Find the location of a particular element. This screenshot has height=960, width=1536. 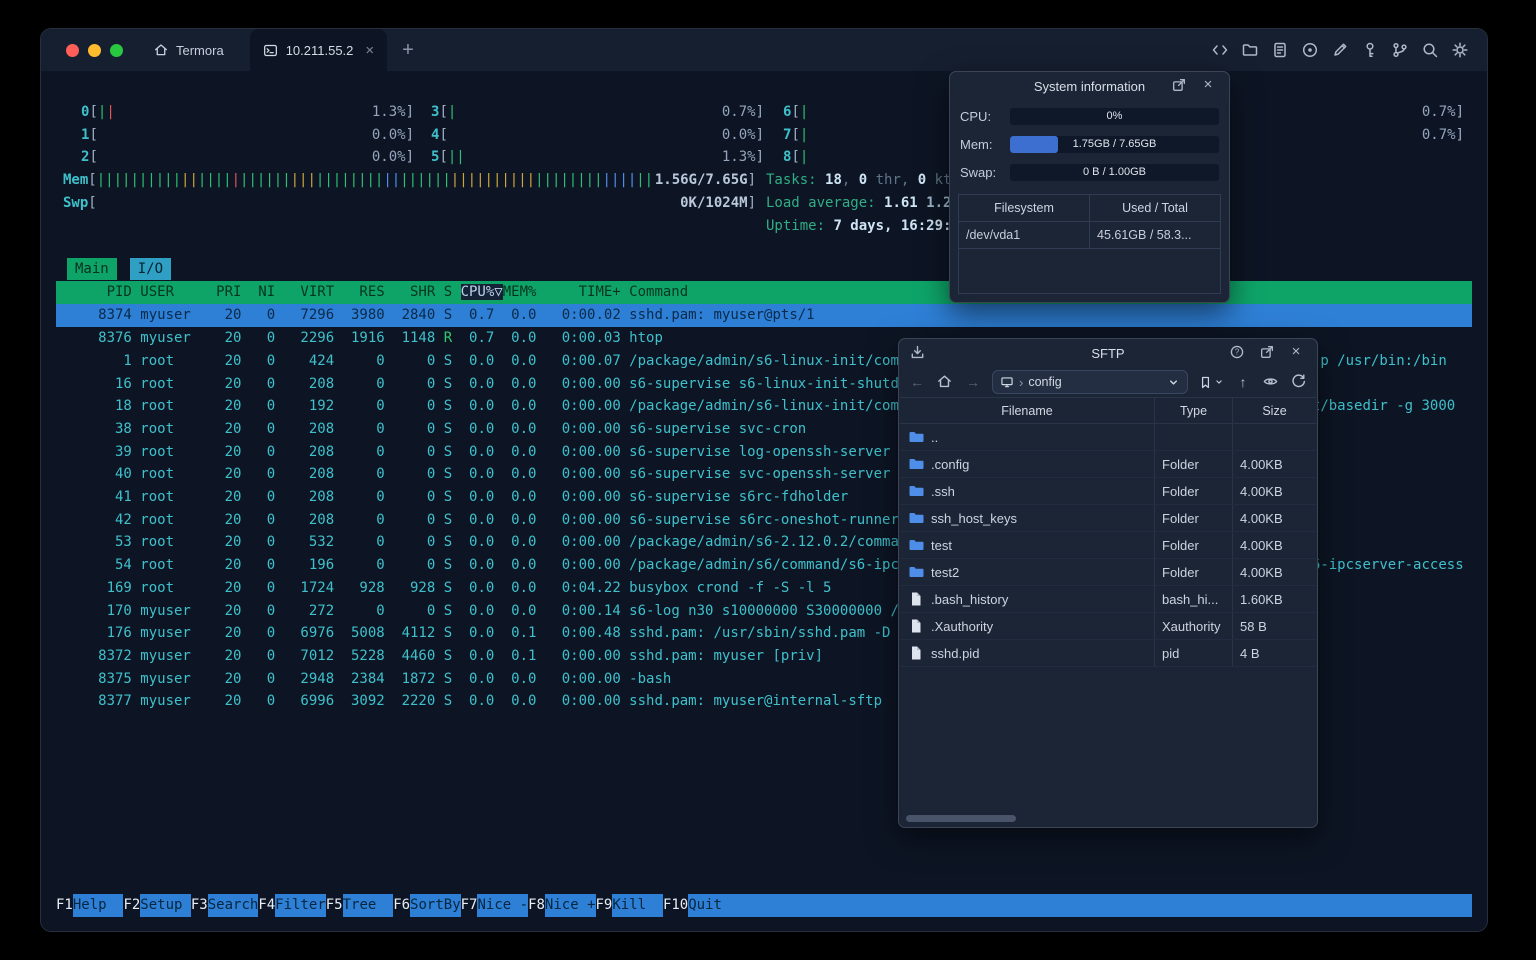

show-hidden-eye-icon is located at coordinates (1271, 382).